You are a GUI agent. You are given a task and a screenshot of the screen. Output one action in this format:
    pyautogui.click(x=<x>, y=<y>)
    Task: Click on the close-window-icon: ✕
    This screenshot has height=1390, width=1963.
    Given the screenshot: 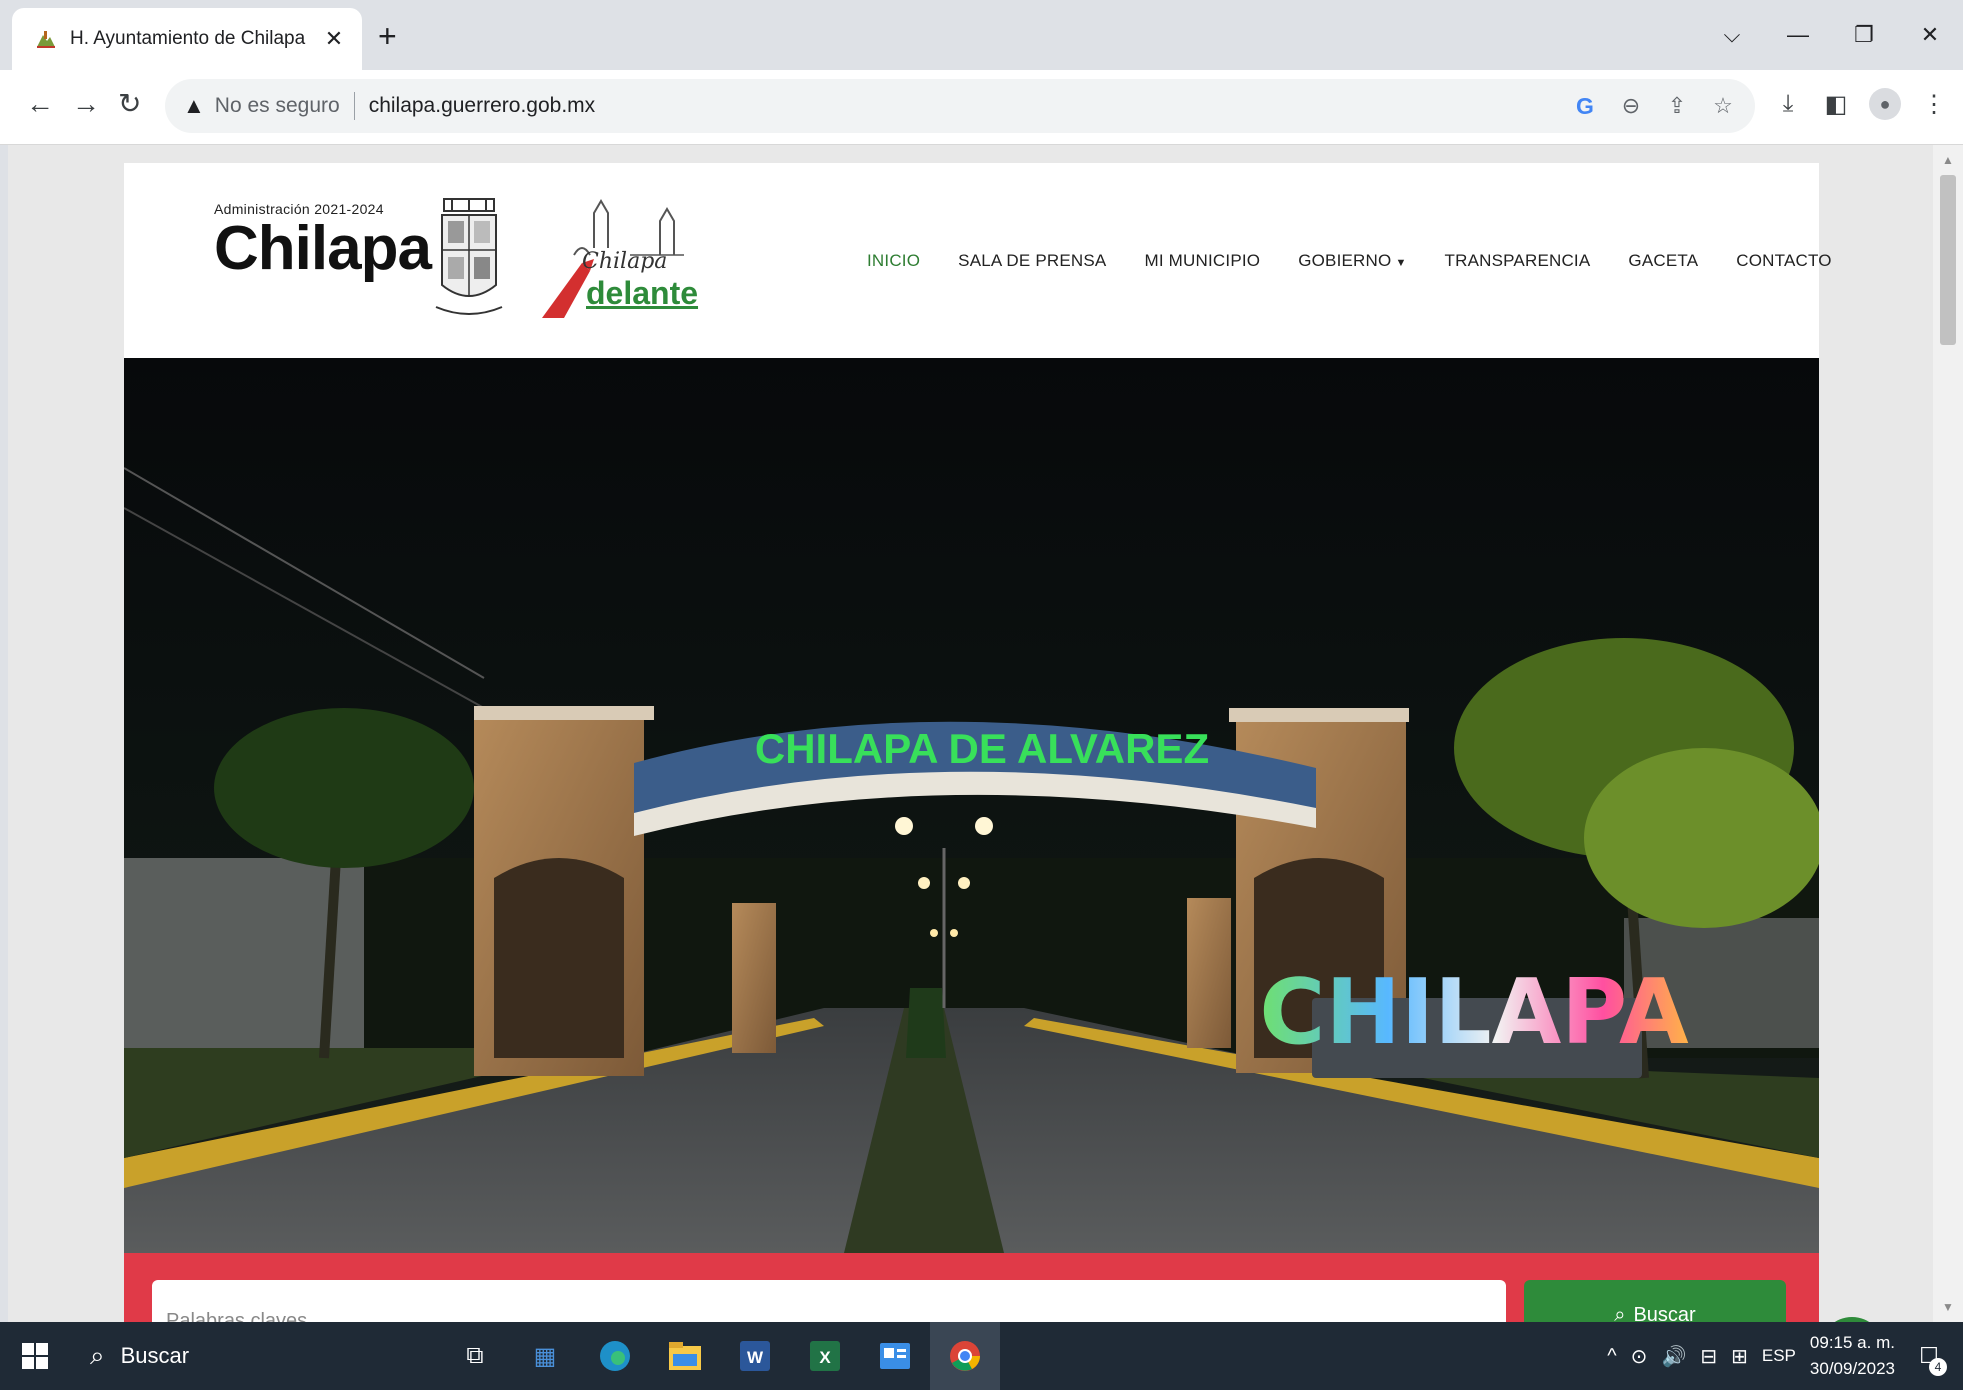 What is the action you would take?
    pyautogui.click(x=1930, y=35)
    